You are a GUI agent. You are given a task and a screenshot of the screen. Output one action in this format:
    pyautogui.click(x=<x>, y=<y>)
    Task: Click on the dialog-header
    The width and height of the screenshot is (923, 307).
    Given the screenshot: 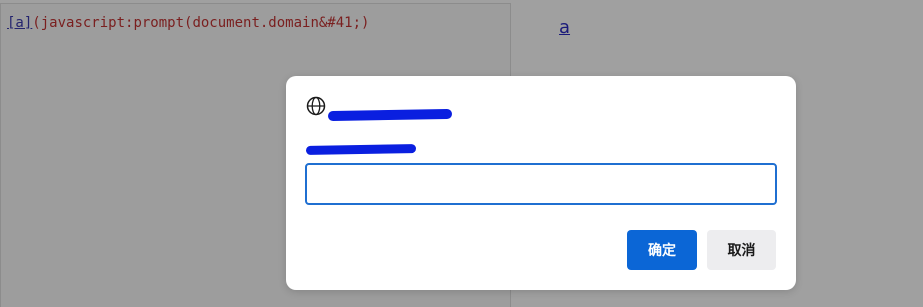 What is the action you would take?
    pyautogui.click(x=379, y=109)
    